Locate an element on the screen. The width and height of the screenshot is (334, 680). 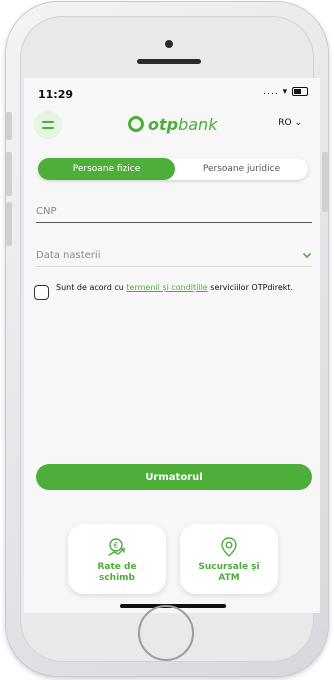
next-button: Urmatorul is located at coordinates (174, 477).